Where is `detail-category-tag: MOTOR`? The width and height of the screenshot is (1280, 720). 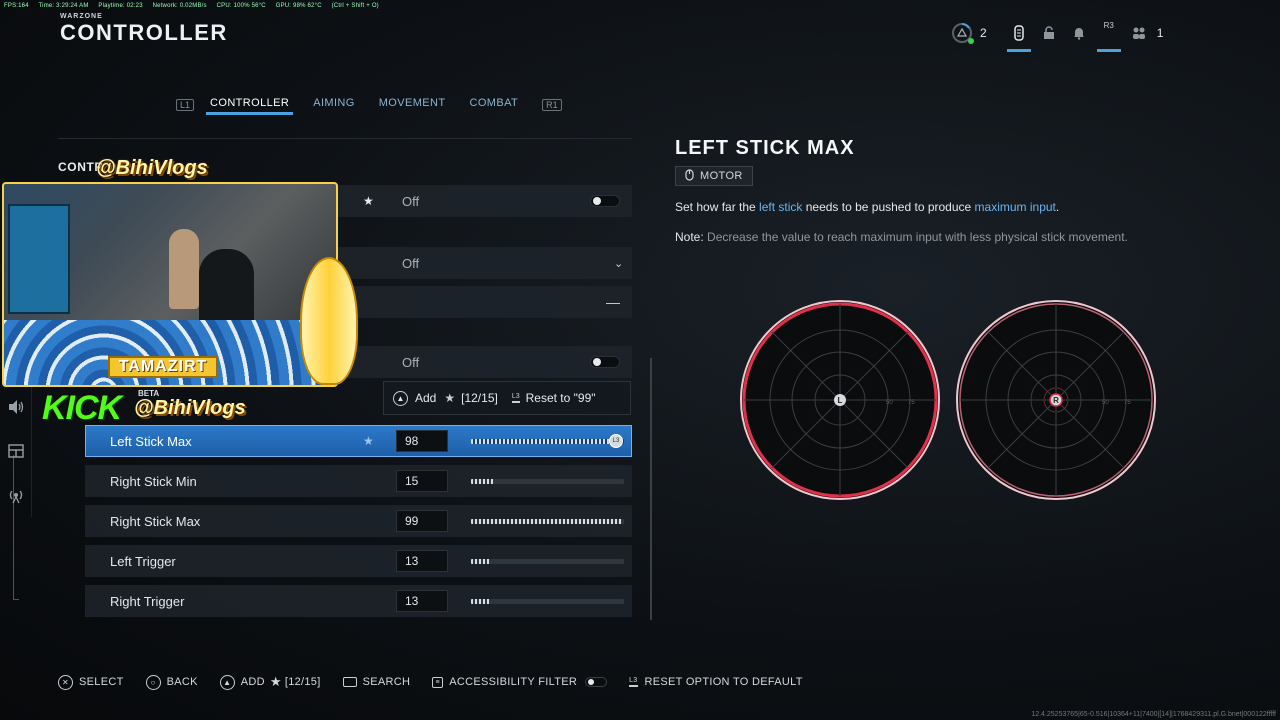
detail-category-tag: MOTOR is located at coordinates (714, 176).